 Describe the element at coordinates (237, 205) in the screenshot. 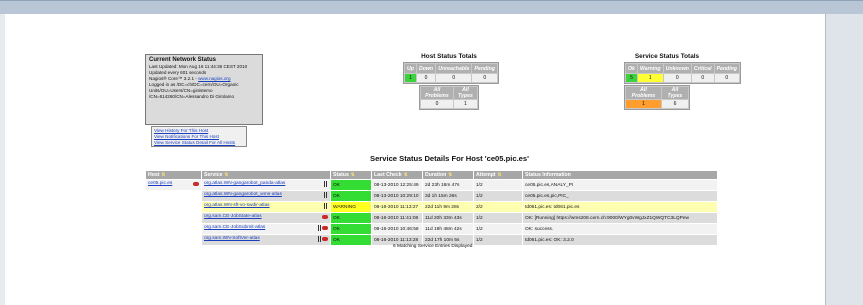

I see `service-link: org.atlas.WN-sft-vo-swdir-atlas` at that location.